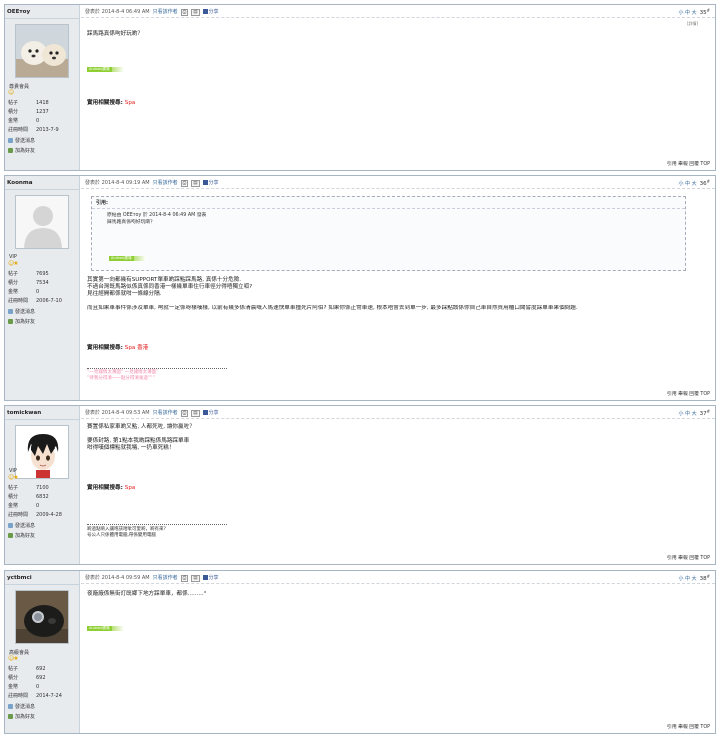 The height and width of the screenshot is (738, 720). Describe the element at coordinates (117, 413) in the screenshot. I see `post-time: 發表於 2014-8-4 09:53 AM` at that location.